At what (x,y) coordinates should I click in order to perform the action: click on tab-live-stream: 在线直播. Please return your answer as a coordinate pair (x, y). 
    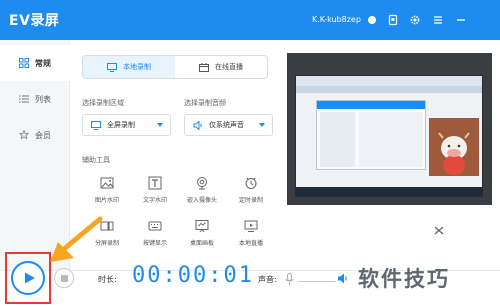
    Looking at the image, I should click on (221, 67).